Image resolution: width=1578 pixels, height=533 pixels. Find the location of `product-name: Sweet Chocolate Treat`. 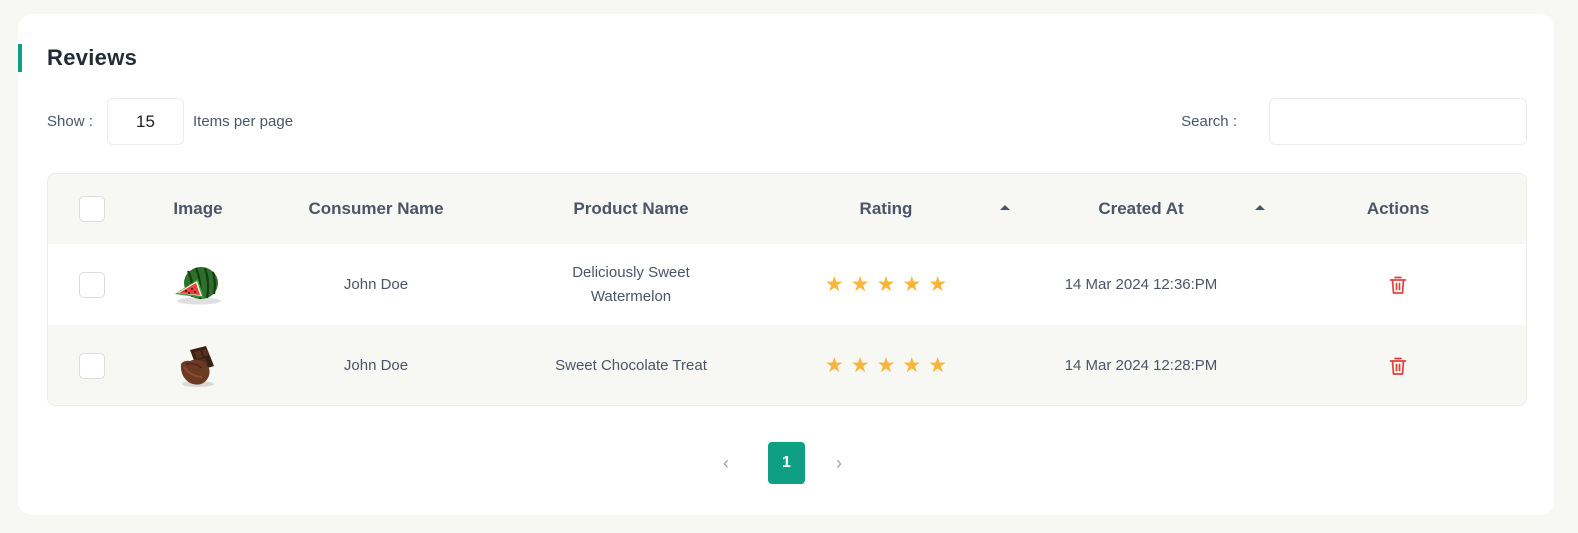

product-name: Sweet Chocolate Treat is located at coordinates (631, 365).